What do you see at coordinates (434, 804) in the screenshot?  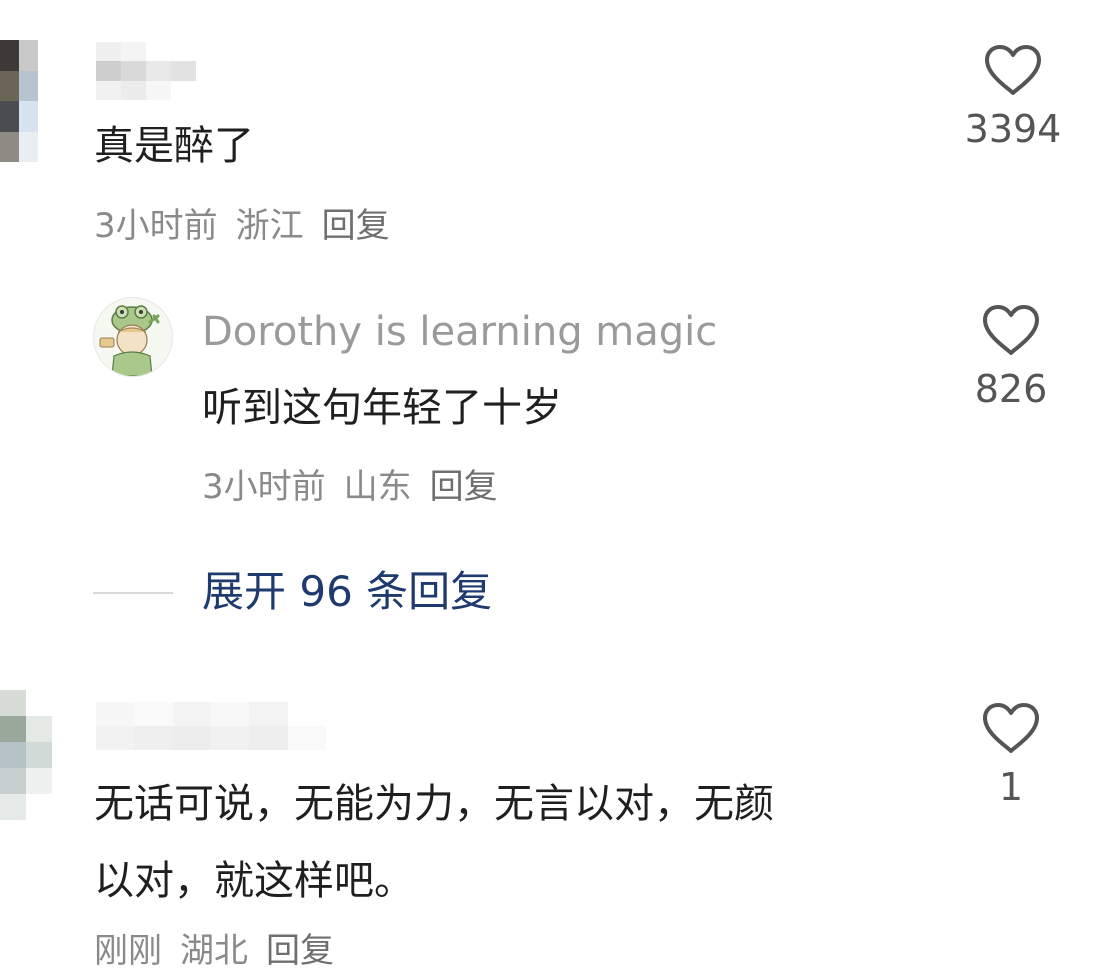 I see `comment-text-line1: 无话可说，无能为力，无言以对，无颜` at bounding box center [434, 804].